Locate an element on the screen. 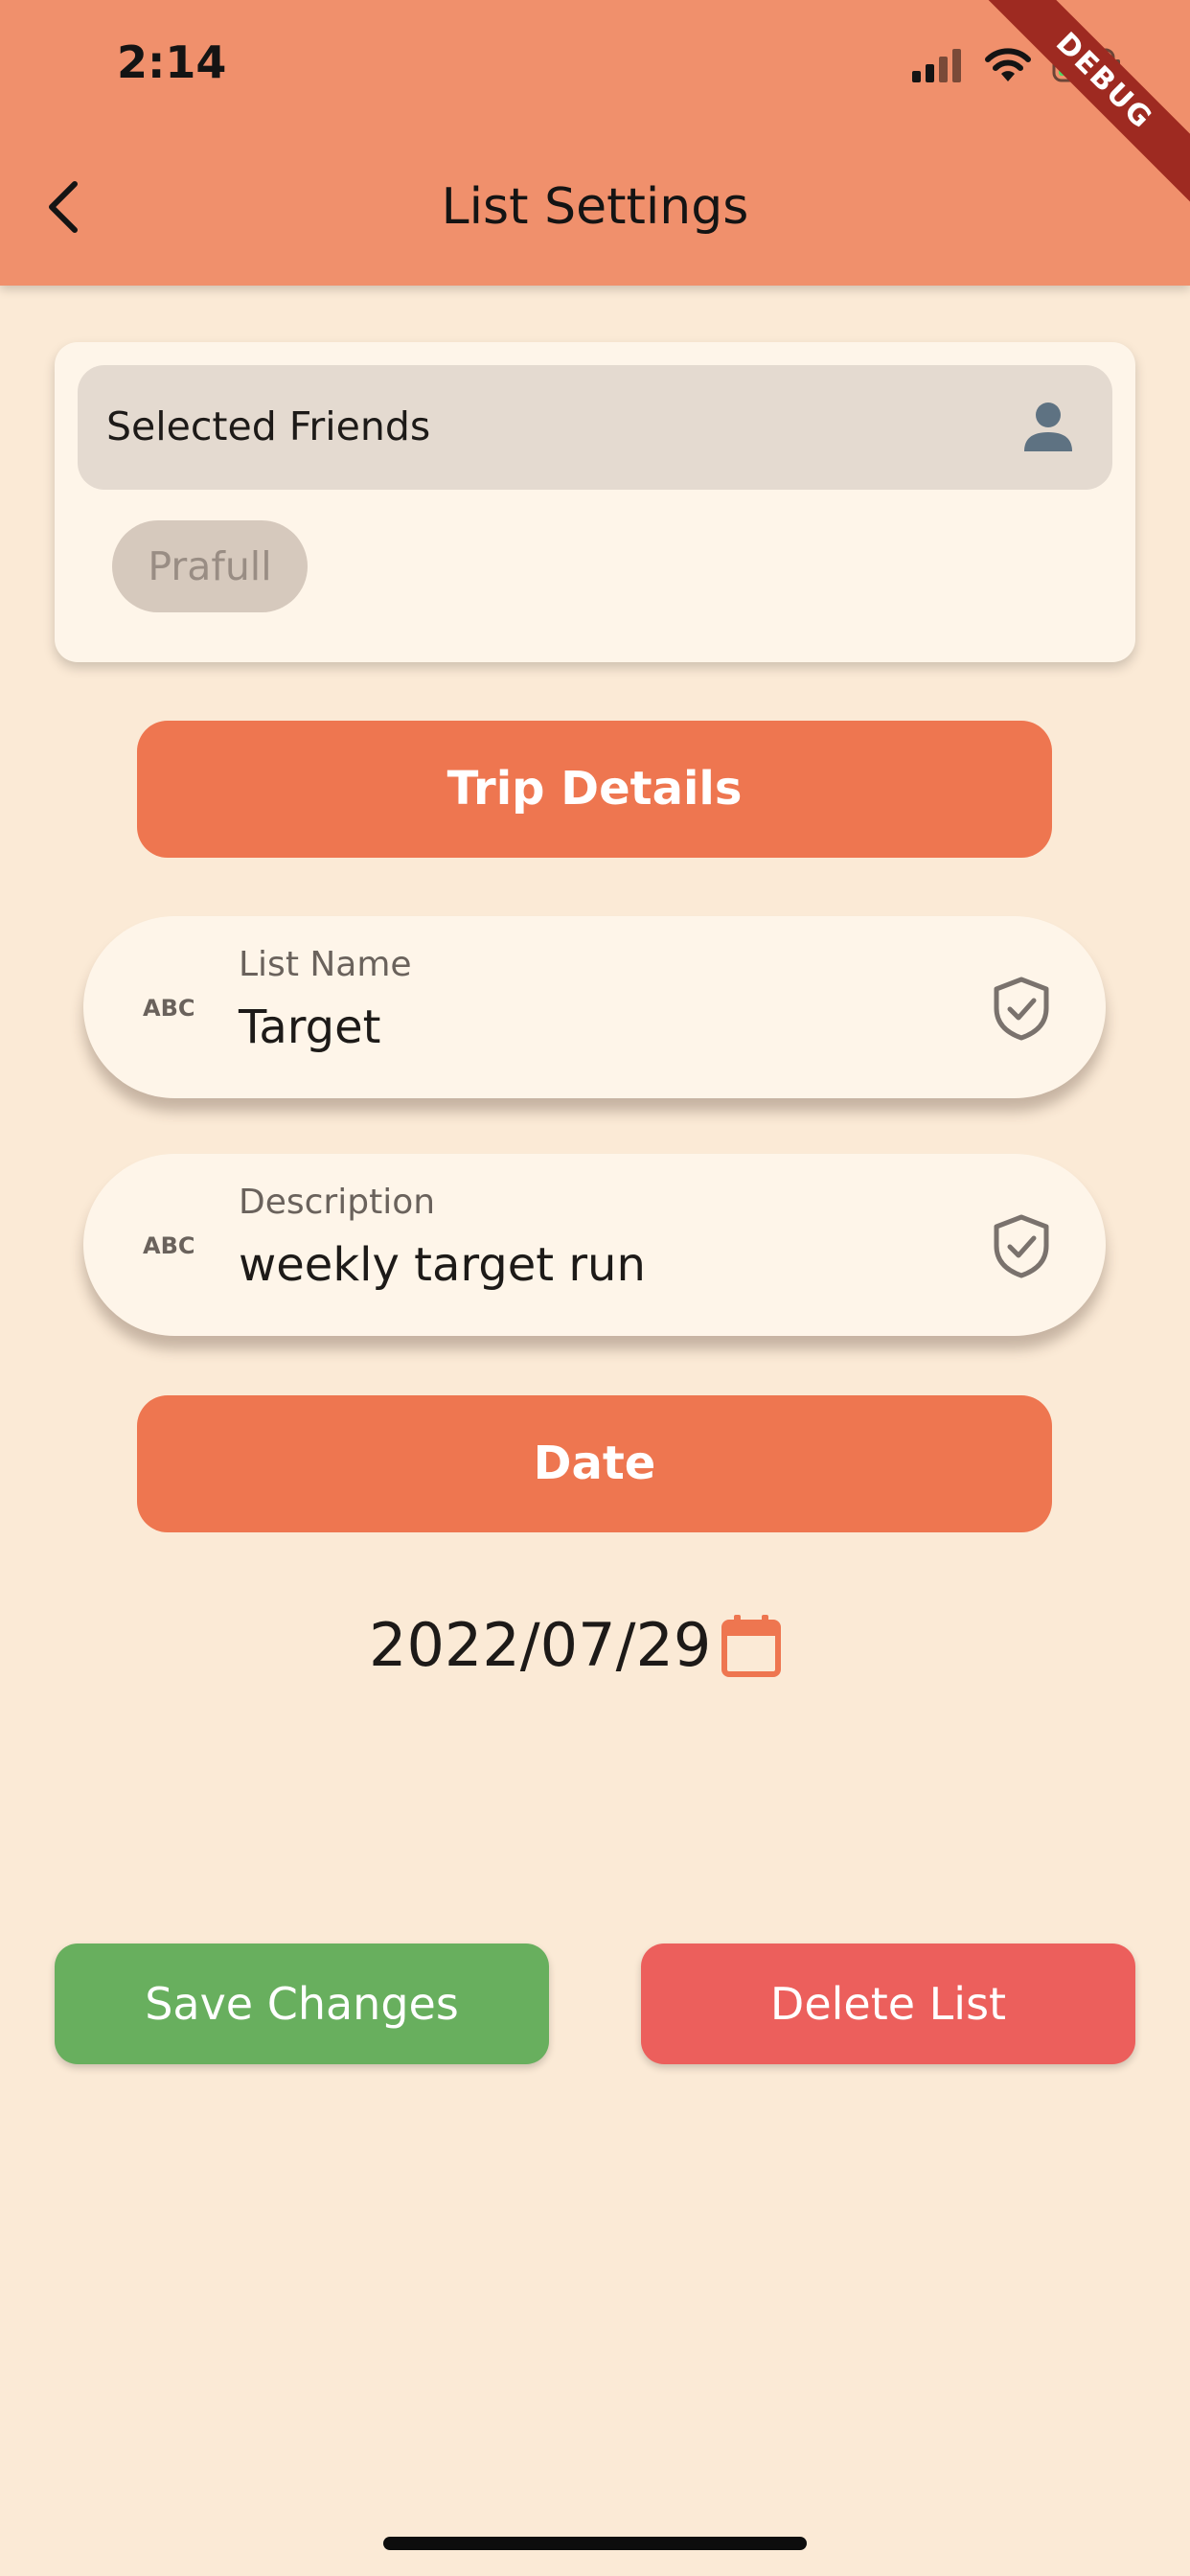 The height and width of the screenshot is (2576, 1190). list-name-label: List Name is located at coordinates (326, 964).